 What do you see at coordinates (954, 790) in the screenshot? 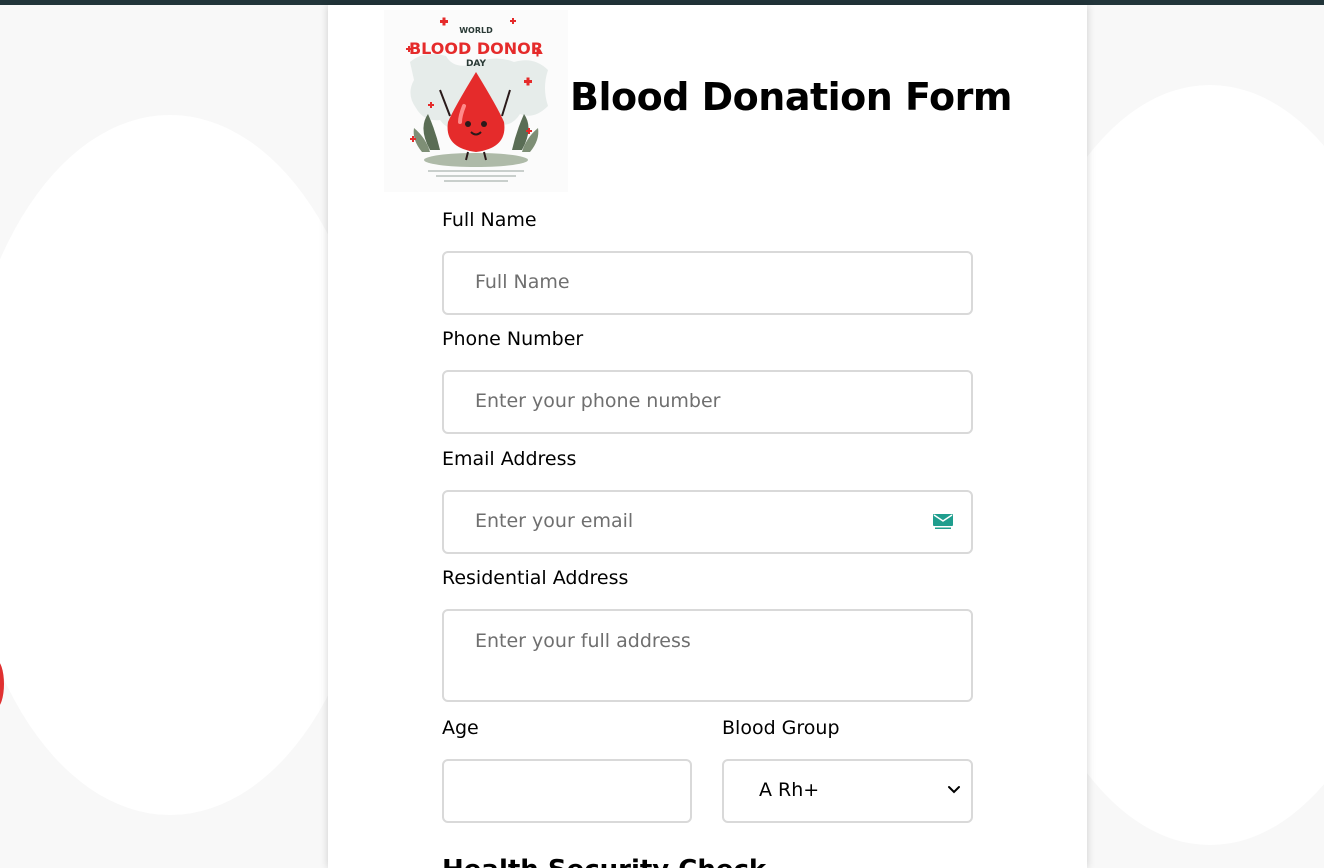
I see `chevron-down-icon` at bounding box center [954, 790].